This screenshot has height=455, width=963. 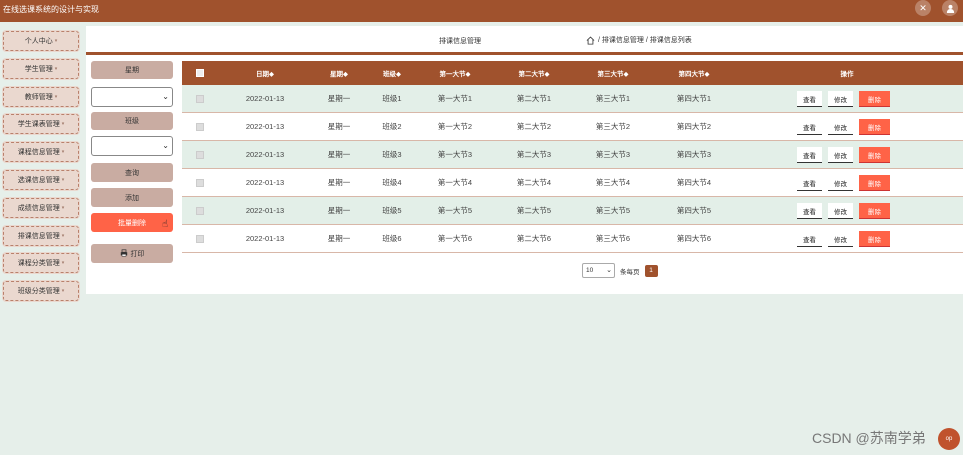 I want to click on column-header: 操作, so click(x=847, y=74).